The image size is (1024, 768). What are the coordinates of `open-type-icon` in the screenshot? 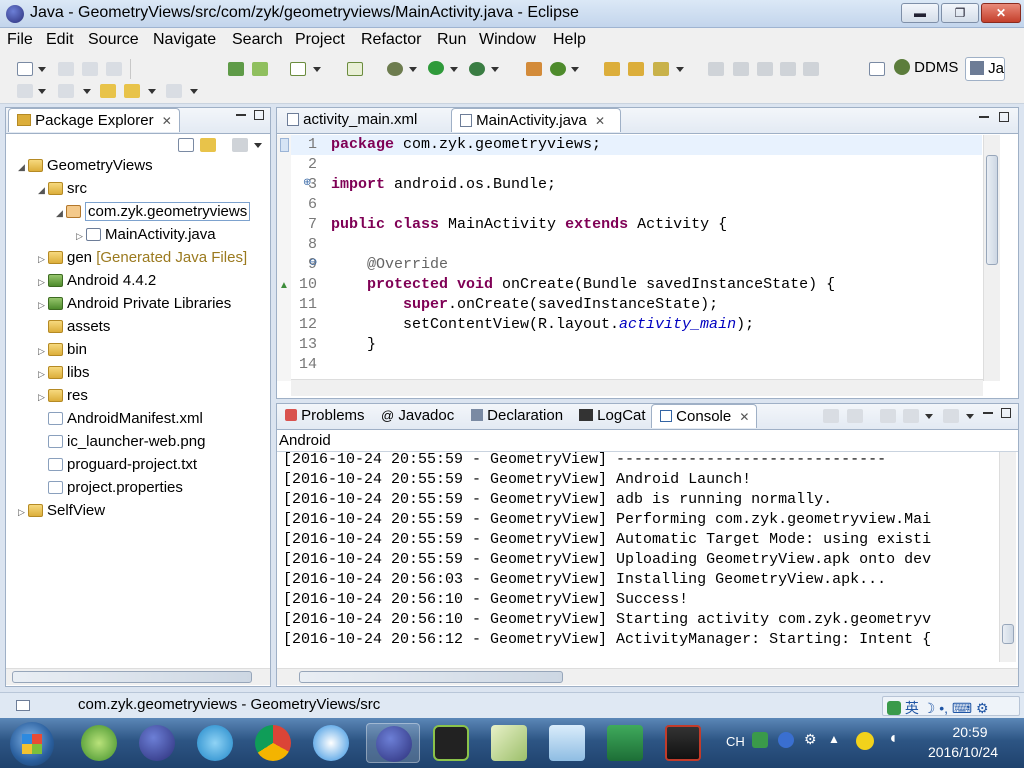 It's located at (612, 69).